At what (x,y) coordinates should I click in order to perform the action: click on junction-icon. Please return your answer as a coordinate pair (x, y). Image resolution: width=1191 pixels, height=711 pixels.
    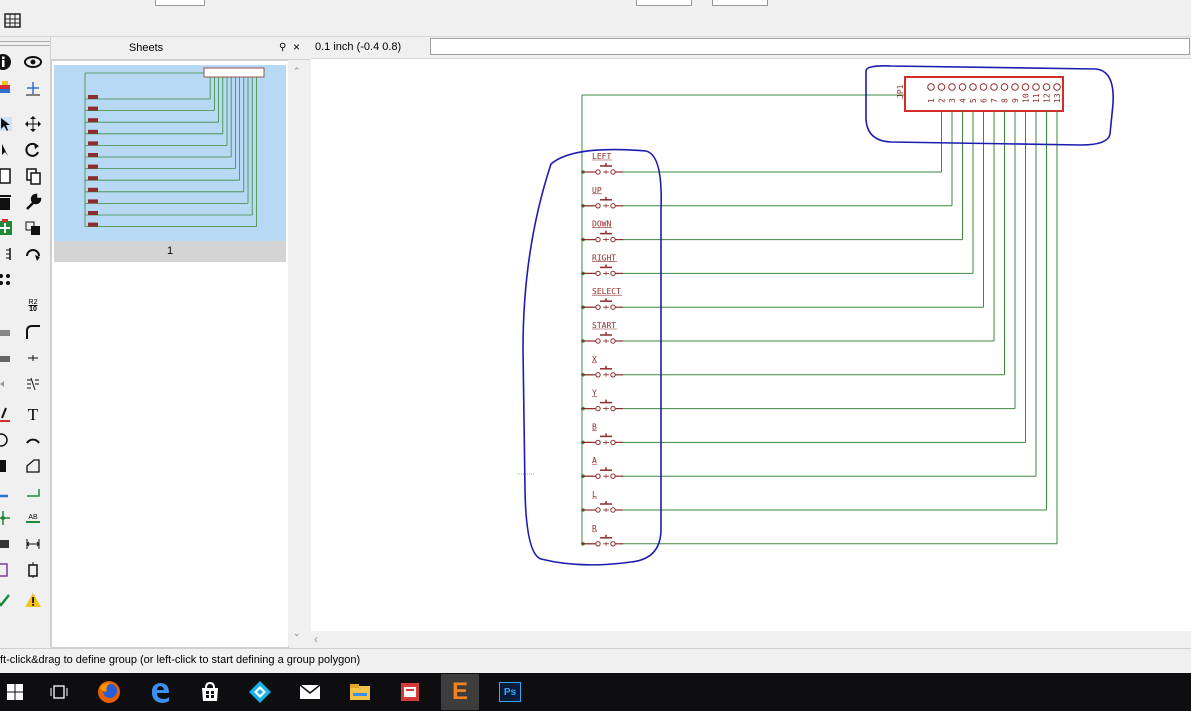
    Looking at the image, I should click on (8, 358).